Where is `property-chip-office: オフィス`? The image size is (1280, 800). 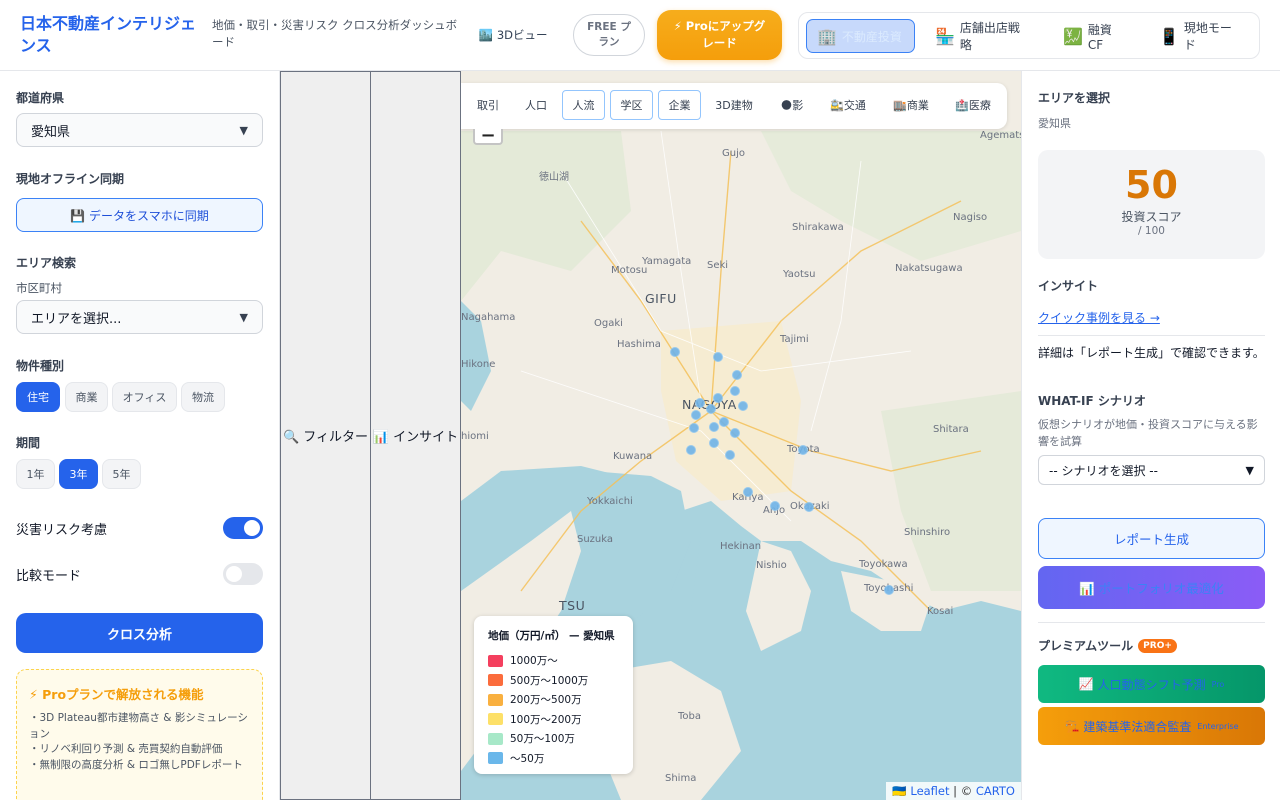 property-chip-office: オフィス is located at coordinates (144, 397).